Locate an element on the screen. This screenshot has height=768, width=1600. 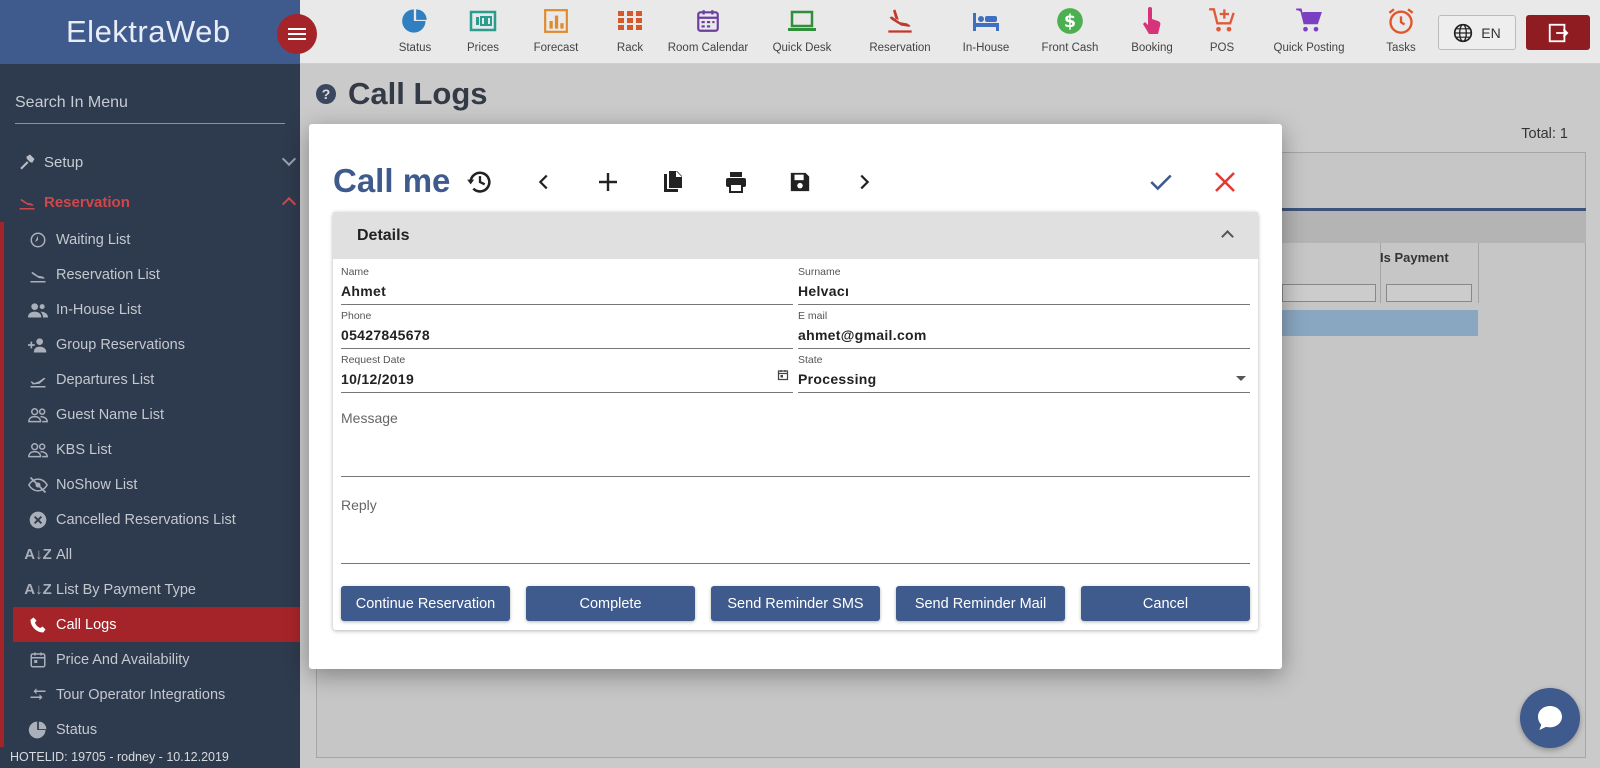
message-textarea: Message is located at coordinates (795, 443).